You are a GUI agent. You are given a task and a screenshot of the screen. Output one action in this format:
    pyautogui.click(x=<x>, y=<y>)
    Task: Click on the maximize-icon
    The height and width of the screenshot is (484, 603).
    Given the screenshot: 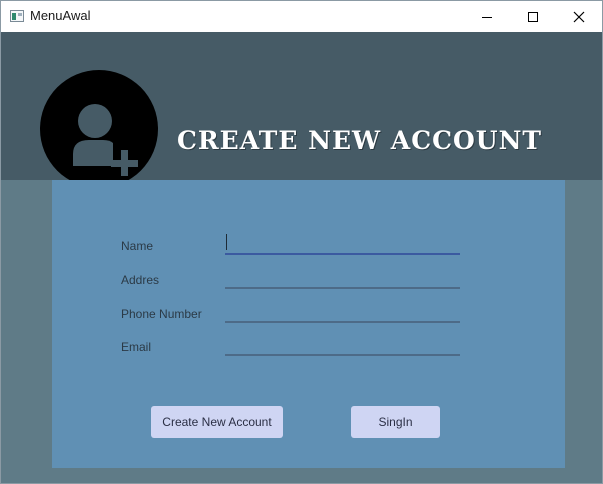 What is the action you would take?
    pyautogui.click(x=533, y=16)
    